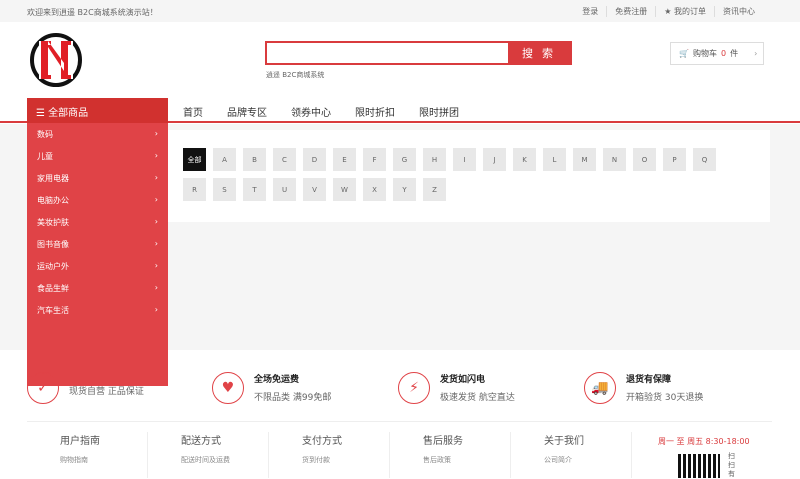 The width and height of the screenshot is (800, 479). I want to click on cart-icon: 🛒, so click(684, 53).